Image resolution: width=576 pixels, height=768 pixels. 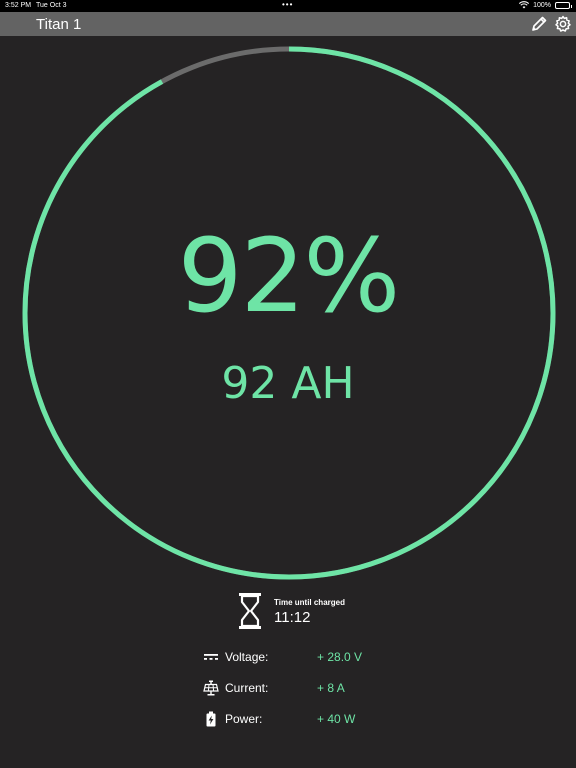 I want to click on nav-bar: Titan 1, so click(x=288, y=24).